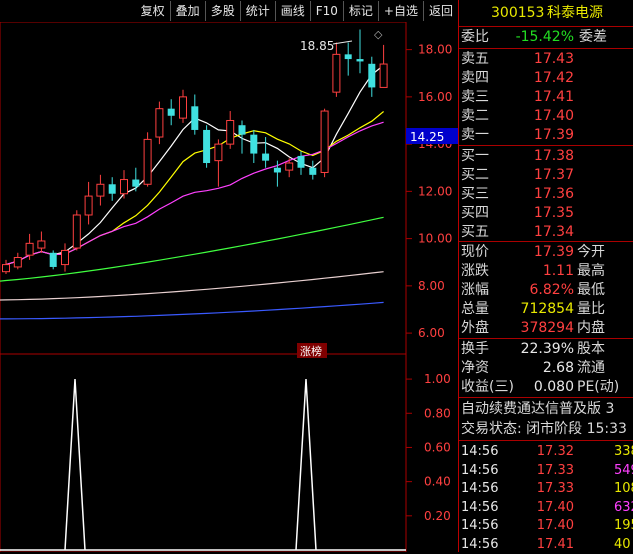 This screenshot has width=633, height=554. Describe the element at coordinates (598, 387) in the screenshot. I see `fundamental-stat-label2: PE(动)` at that location.